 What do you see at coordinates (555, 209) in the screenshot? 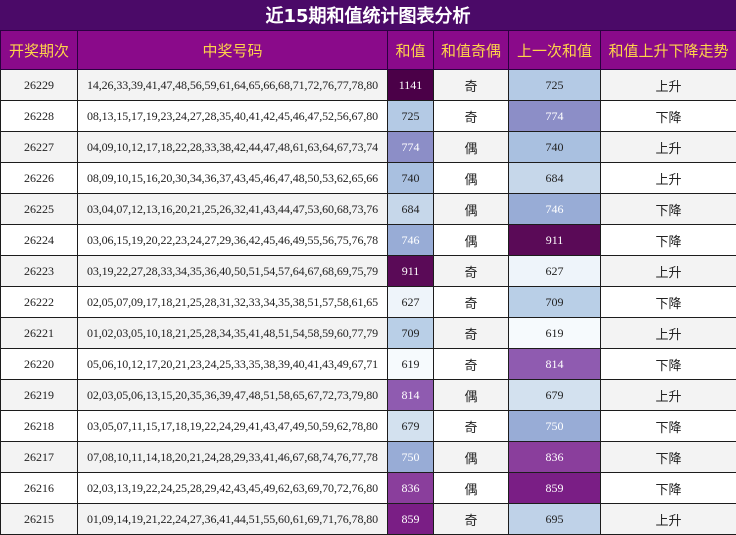
I see `prev-sum-cell: 746` at bounding box center [555, 209].